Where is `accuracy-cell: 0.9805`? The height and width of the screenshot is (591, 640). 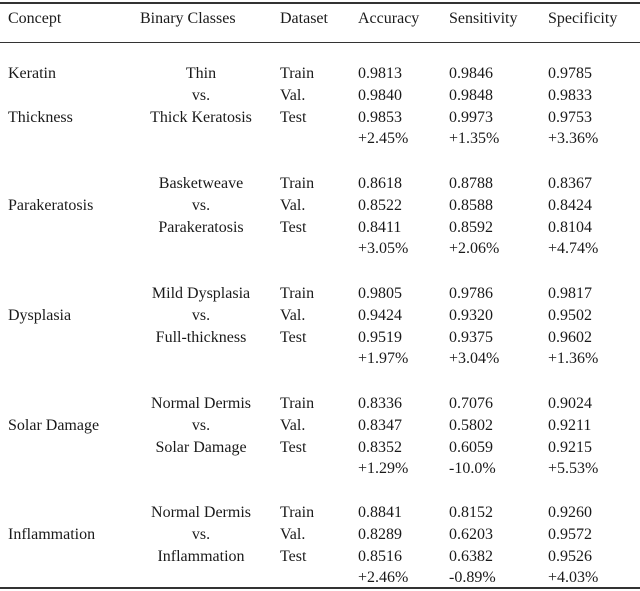
accuracy-cell: 0.9805 is located at coordinates (380, 293).